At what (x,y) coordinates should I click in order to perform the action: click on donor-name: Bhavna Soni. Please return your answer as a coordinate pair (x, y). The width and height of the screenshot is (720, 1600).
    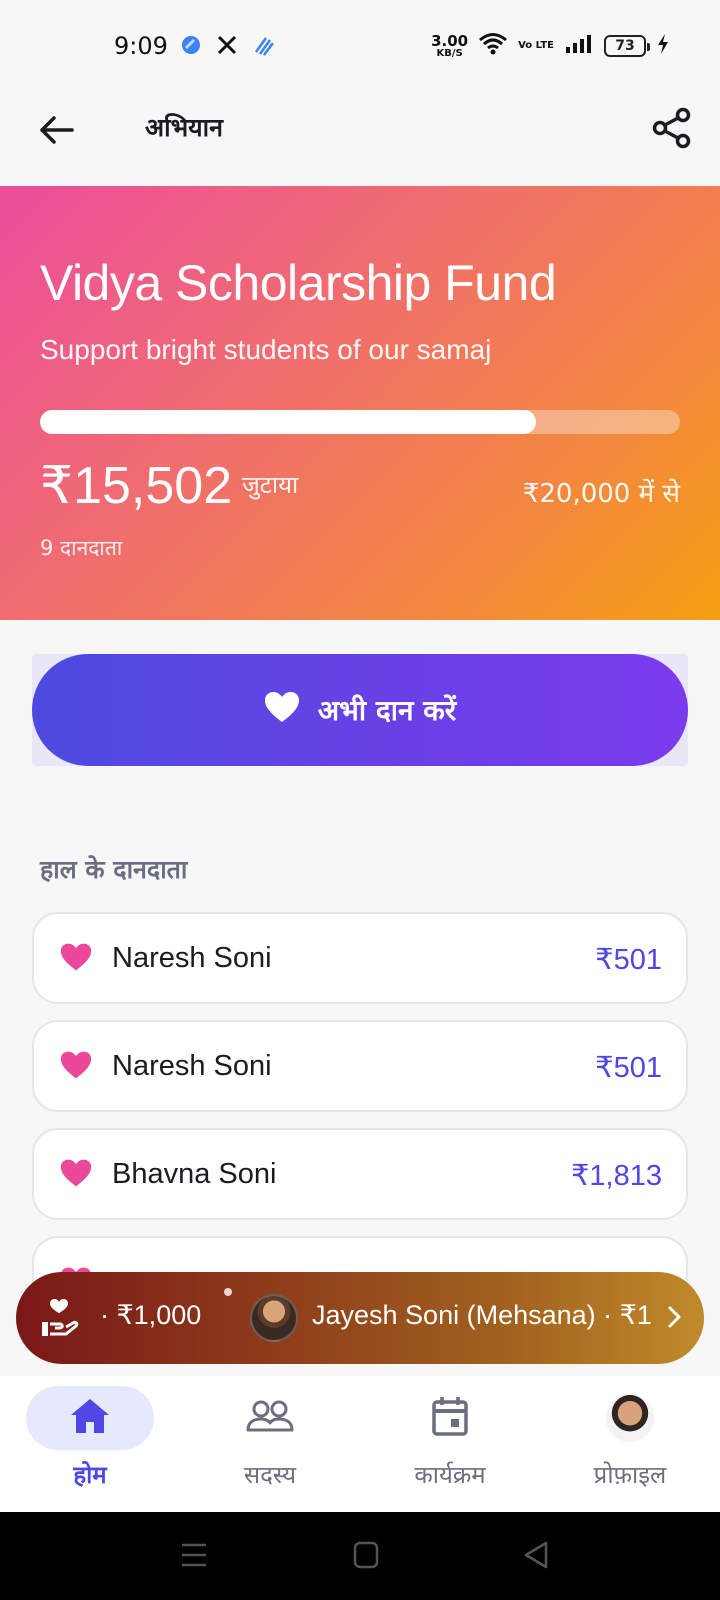
    Looking at the image, I should click on (194, 1174).